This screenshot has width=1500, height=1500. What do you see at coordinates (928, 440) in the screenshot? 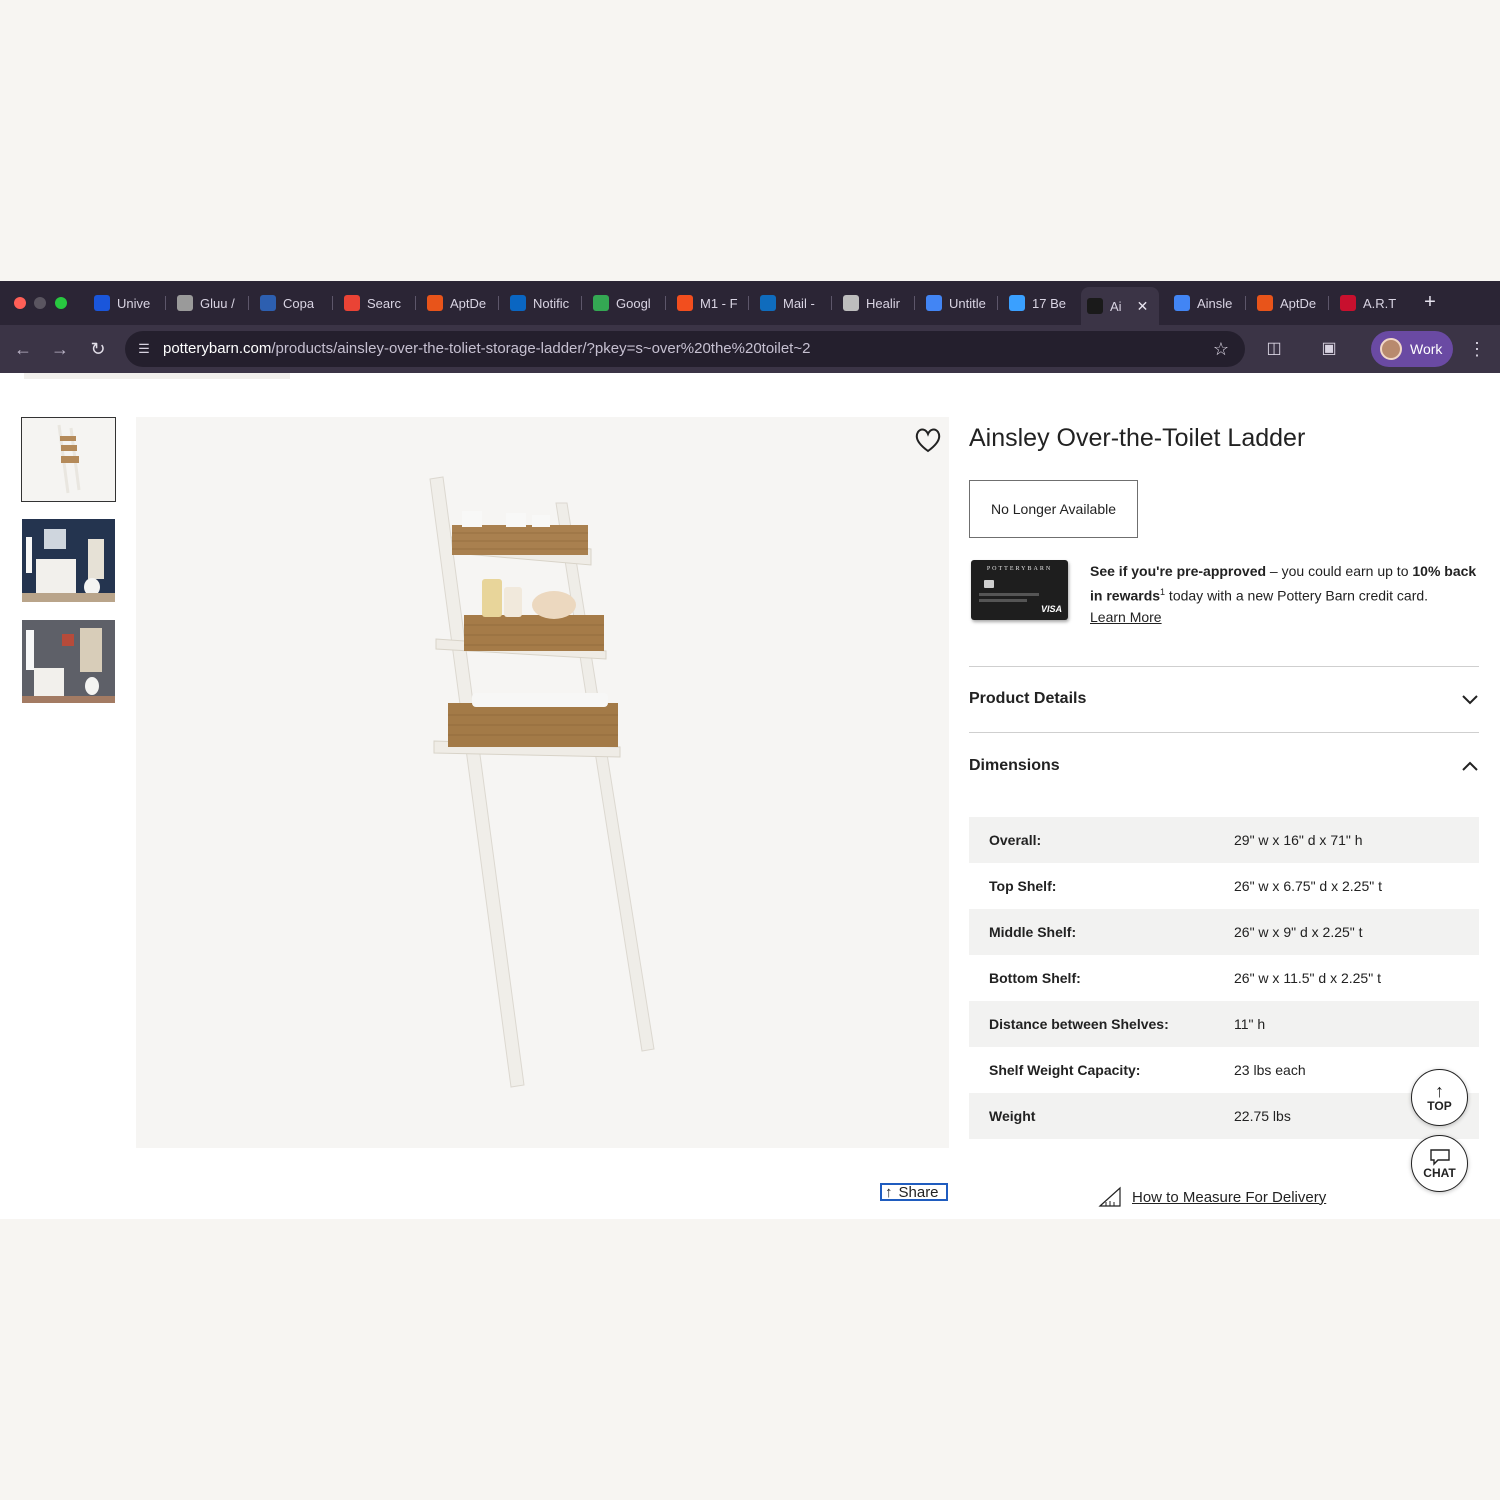
I see `favorite-heart-icon` at bounding box center [928, 440].